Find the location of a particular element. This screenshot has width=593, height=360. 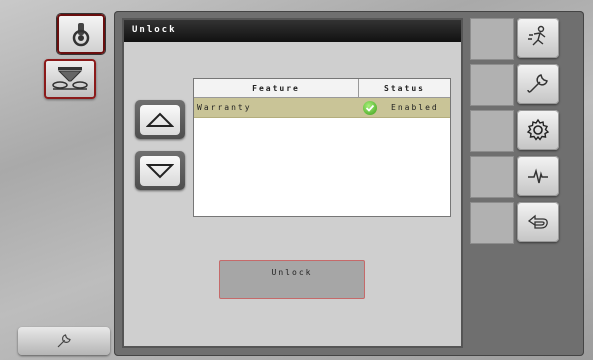

arrow-down-icon is located at coordinates (160, 170).